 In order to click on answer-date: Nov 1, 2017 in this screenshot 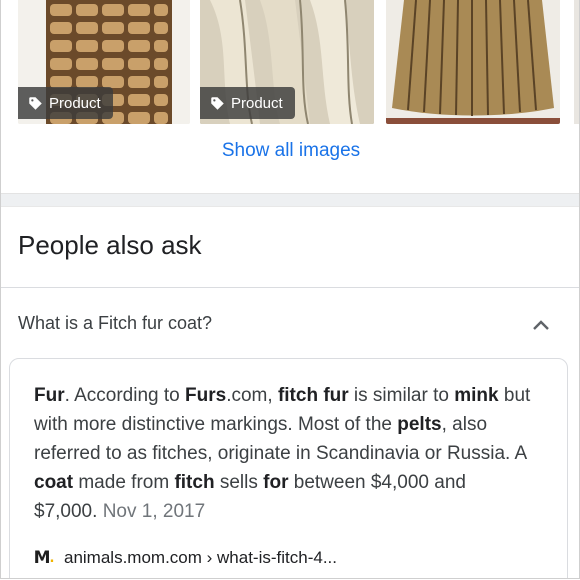, I will do `click(154, 511)`.